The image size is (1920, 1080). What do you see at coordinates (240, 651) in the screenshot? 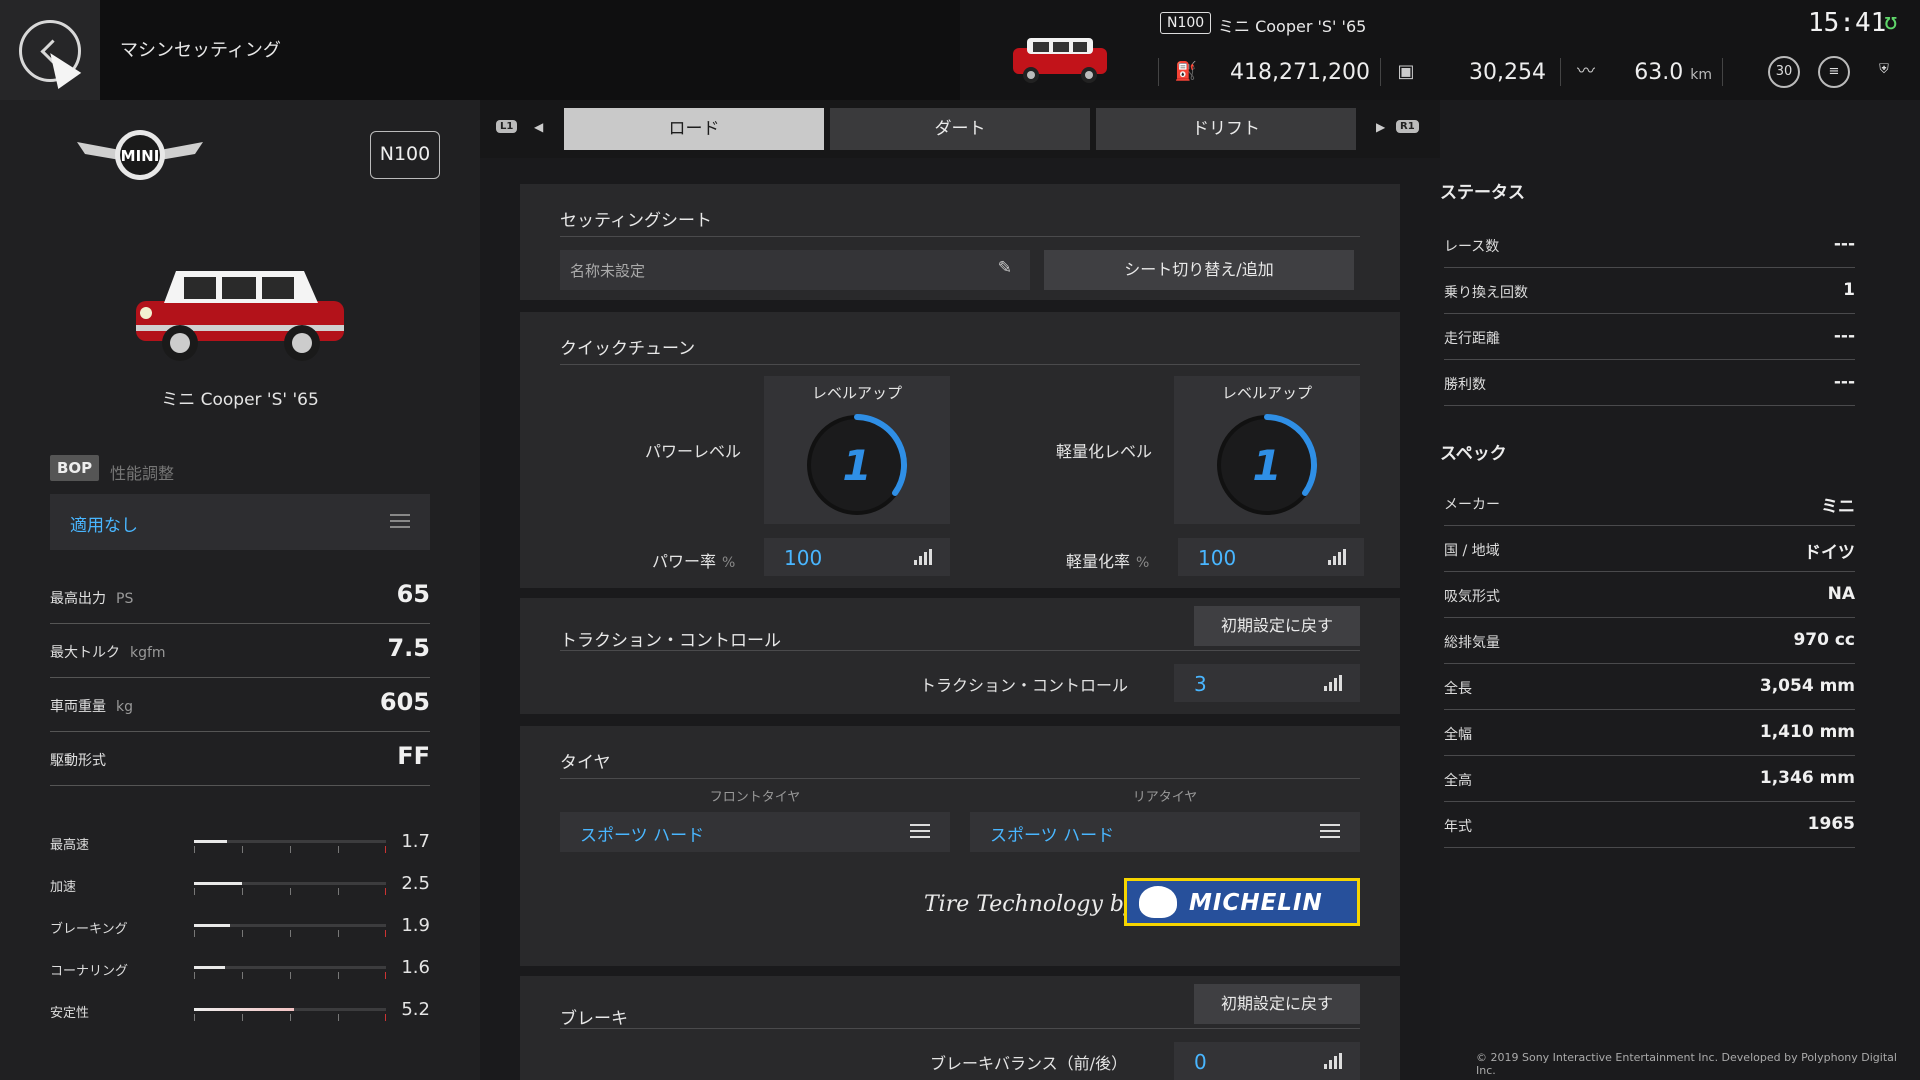
I see `spec-row-torque: 最大トルク kgfm 7.5` at bounding box center [240, 651].